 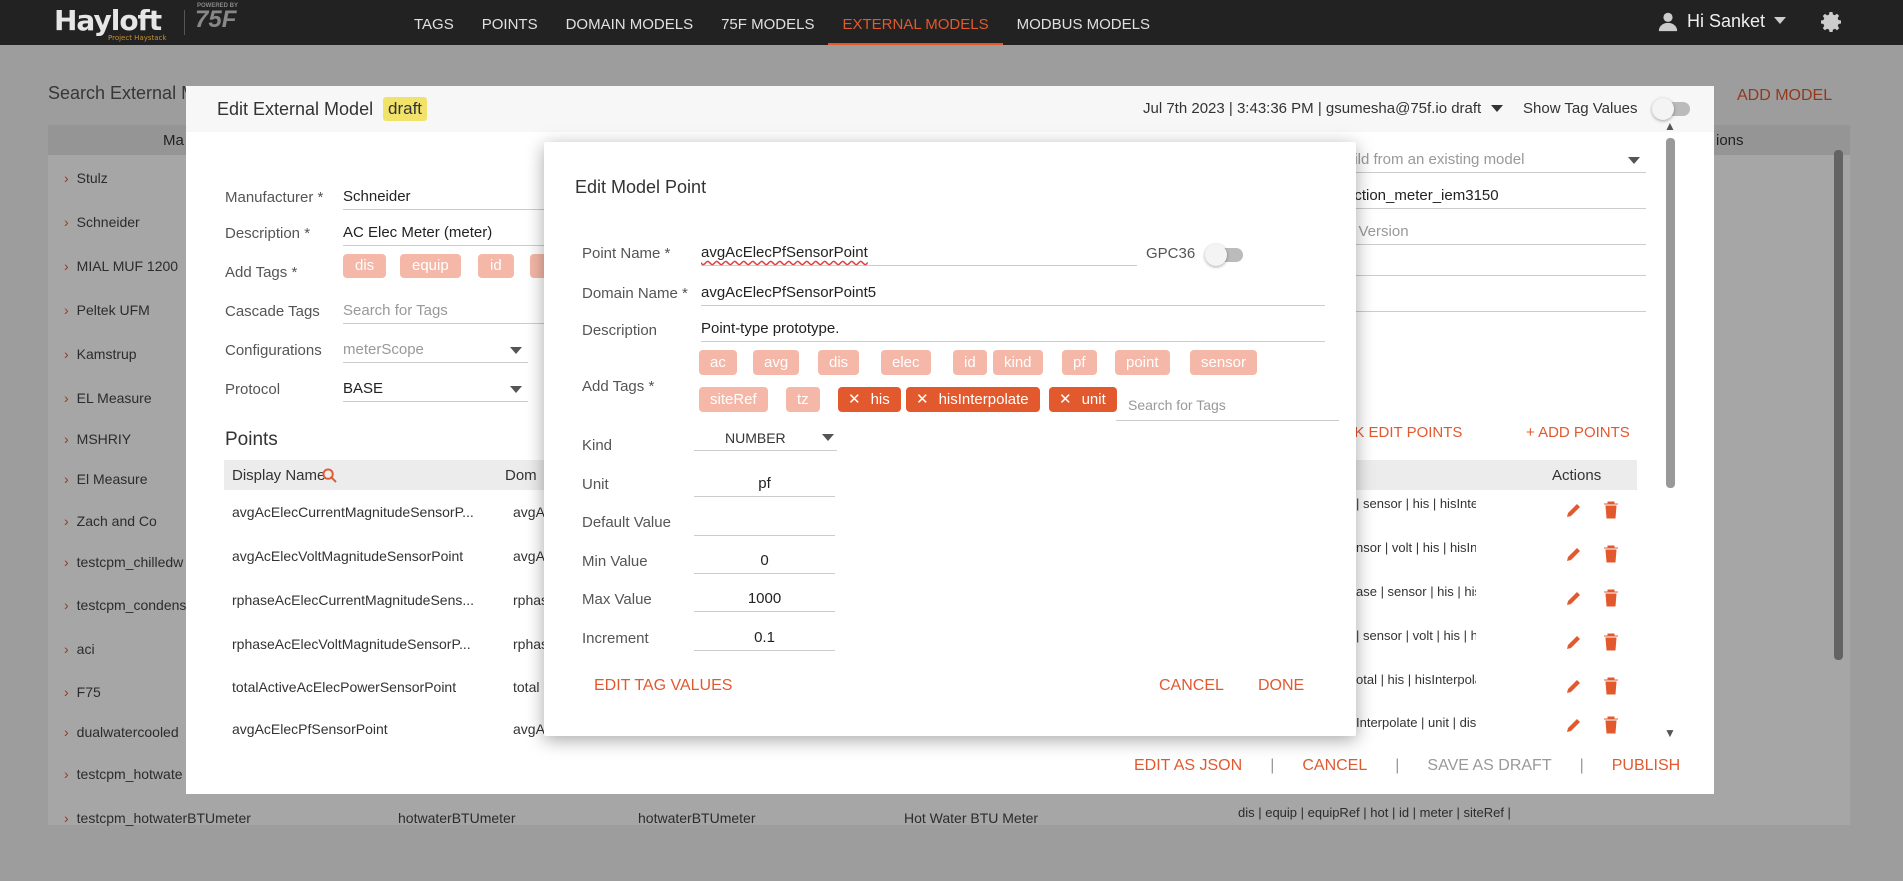 What do you see at coordinates (274, 197) in the screenshot?
I see `manufacturer-label: Manufacturer *` at bounding box center [274, 197].